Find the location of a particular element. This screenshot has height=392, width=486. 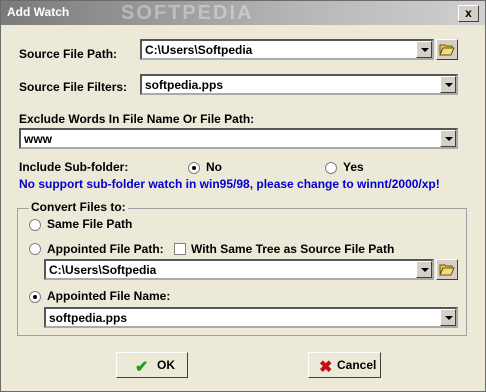

appointed-name-radio is located at coordinates (35, 297).